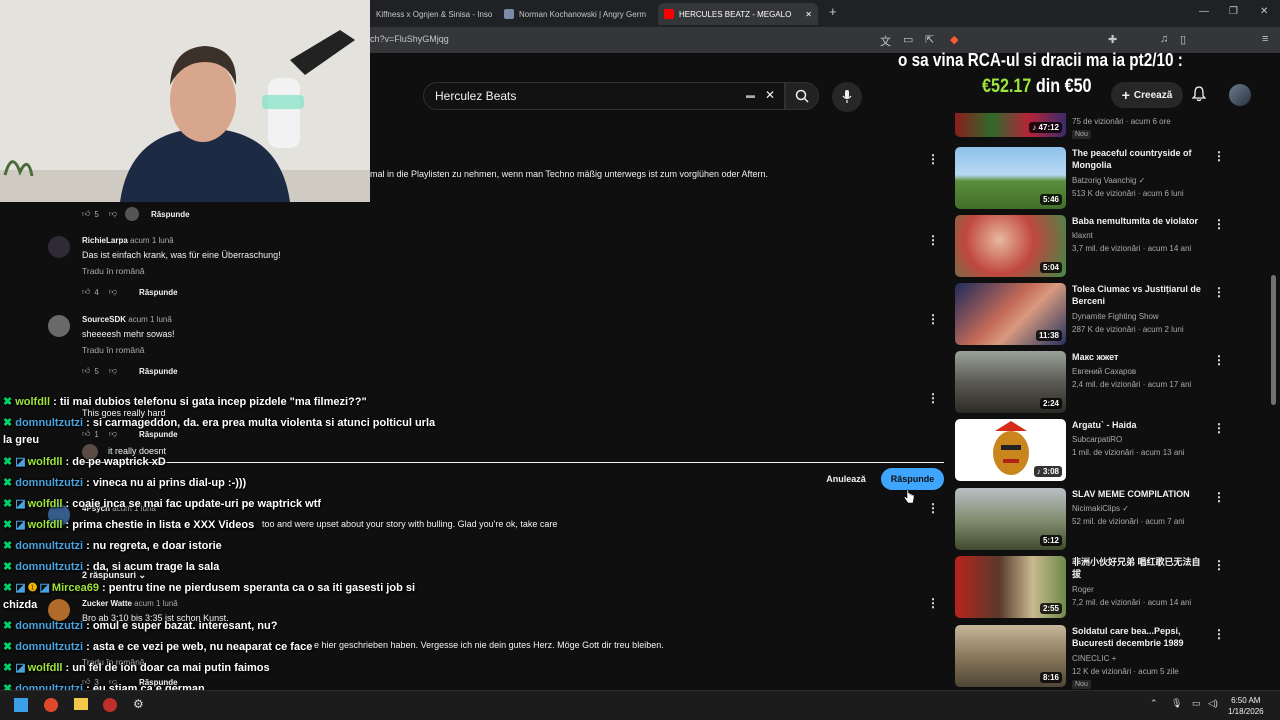  Describe the element at coordinates (1094, 658) in the screenshot. I see `channel-name: CINECLIC +` at that location.